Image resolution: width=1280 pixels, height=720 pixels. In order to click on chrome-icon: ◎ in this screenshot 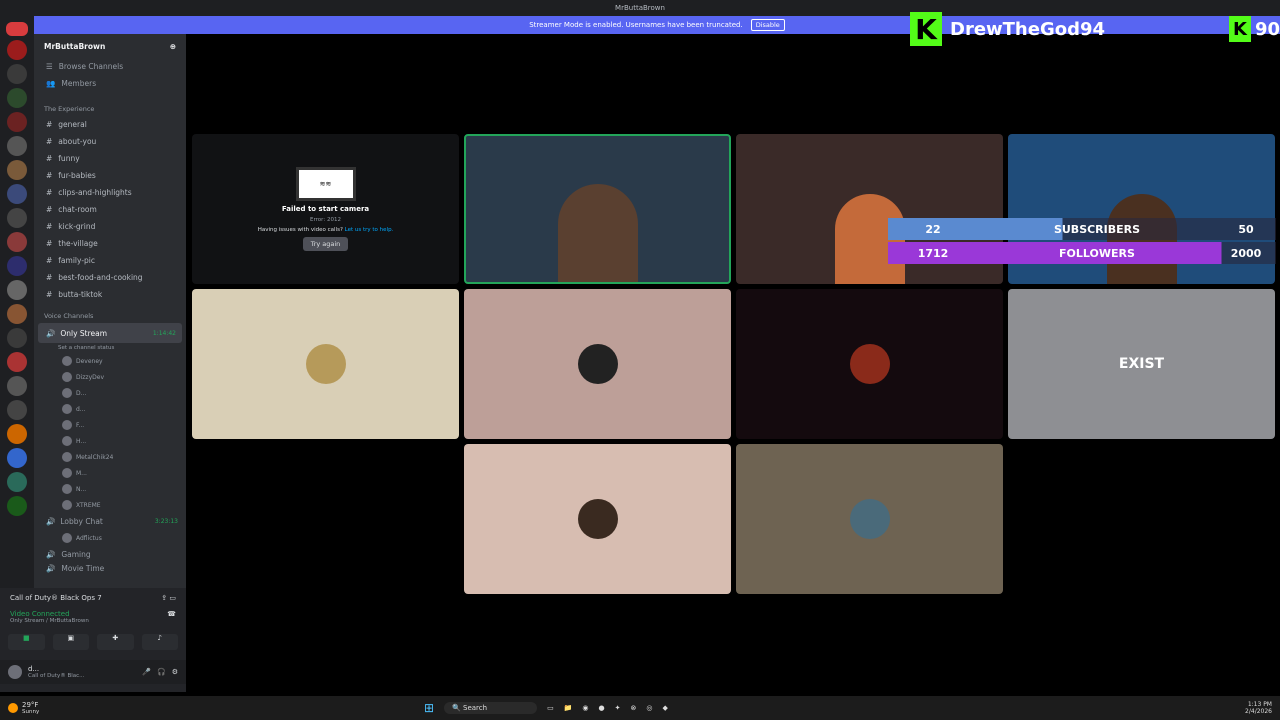, I will do `click(649, 708)`.